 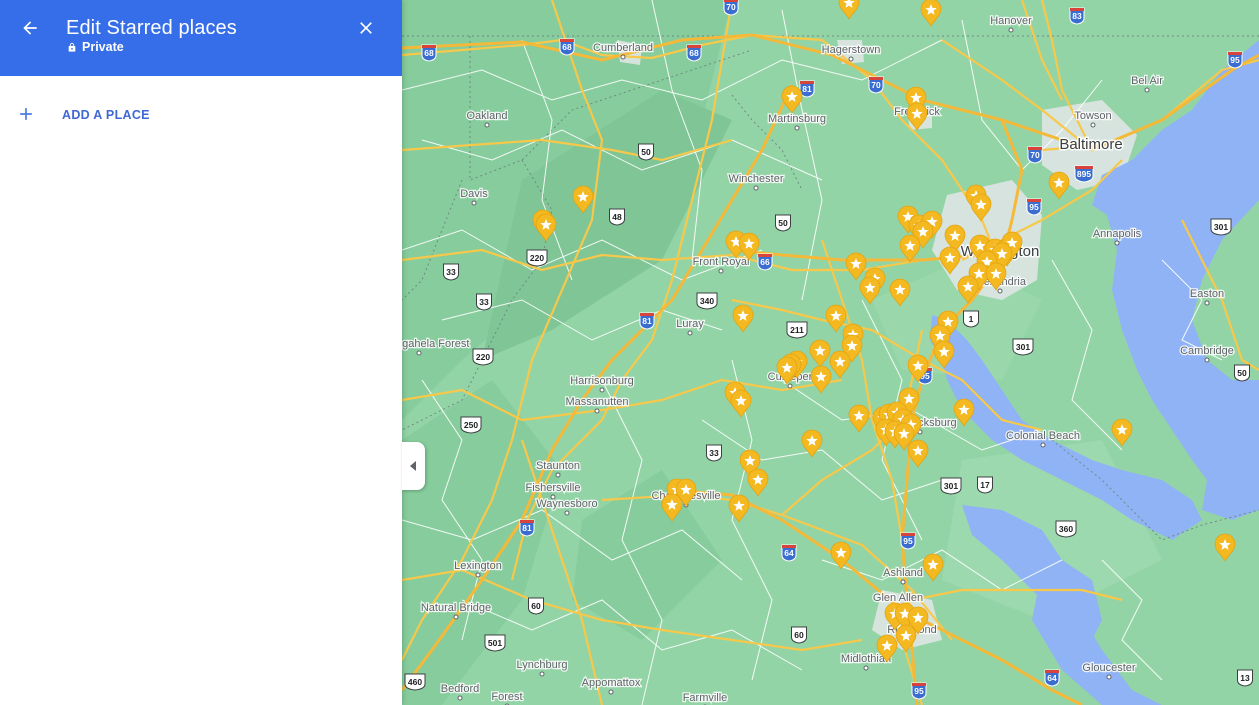 I want to click on us-route-shield: 60, so click(x=799, y=635).